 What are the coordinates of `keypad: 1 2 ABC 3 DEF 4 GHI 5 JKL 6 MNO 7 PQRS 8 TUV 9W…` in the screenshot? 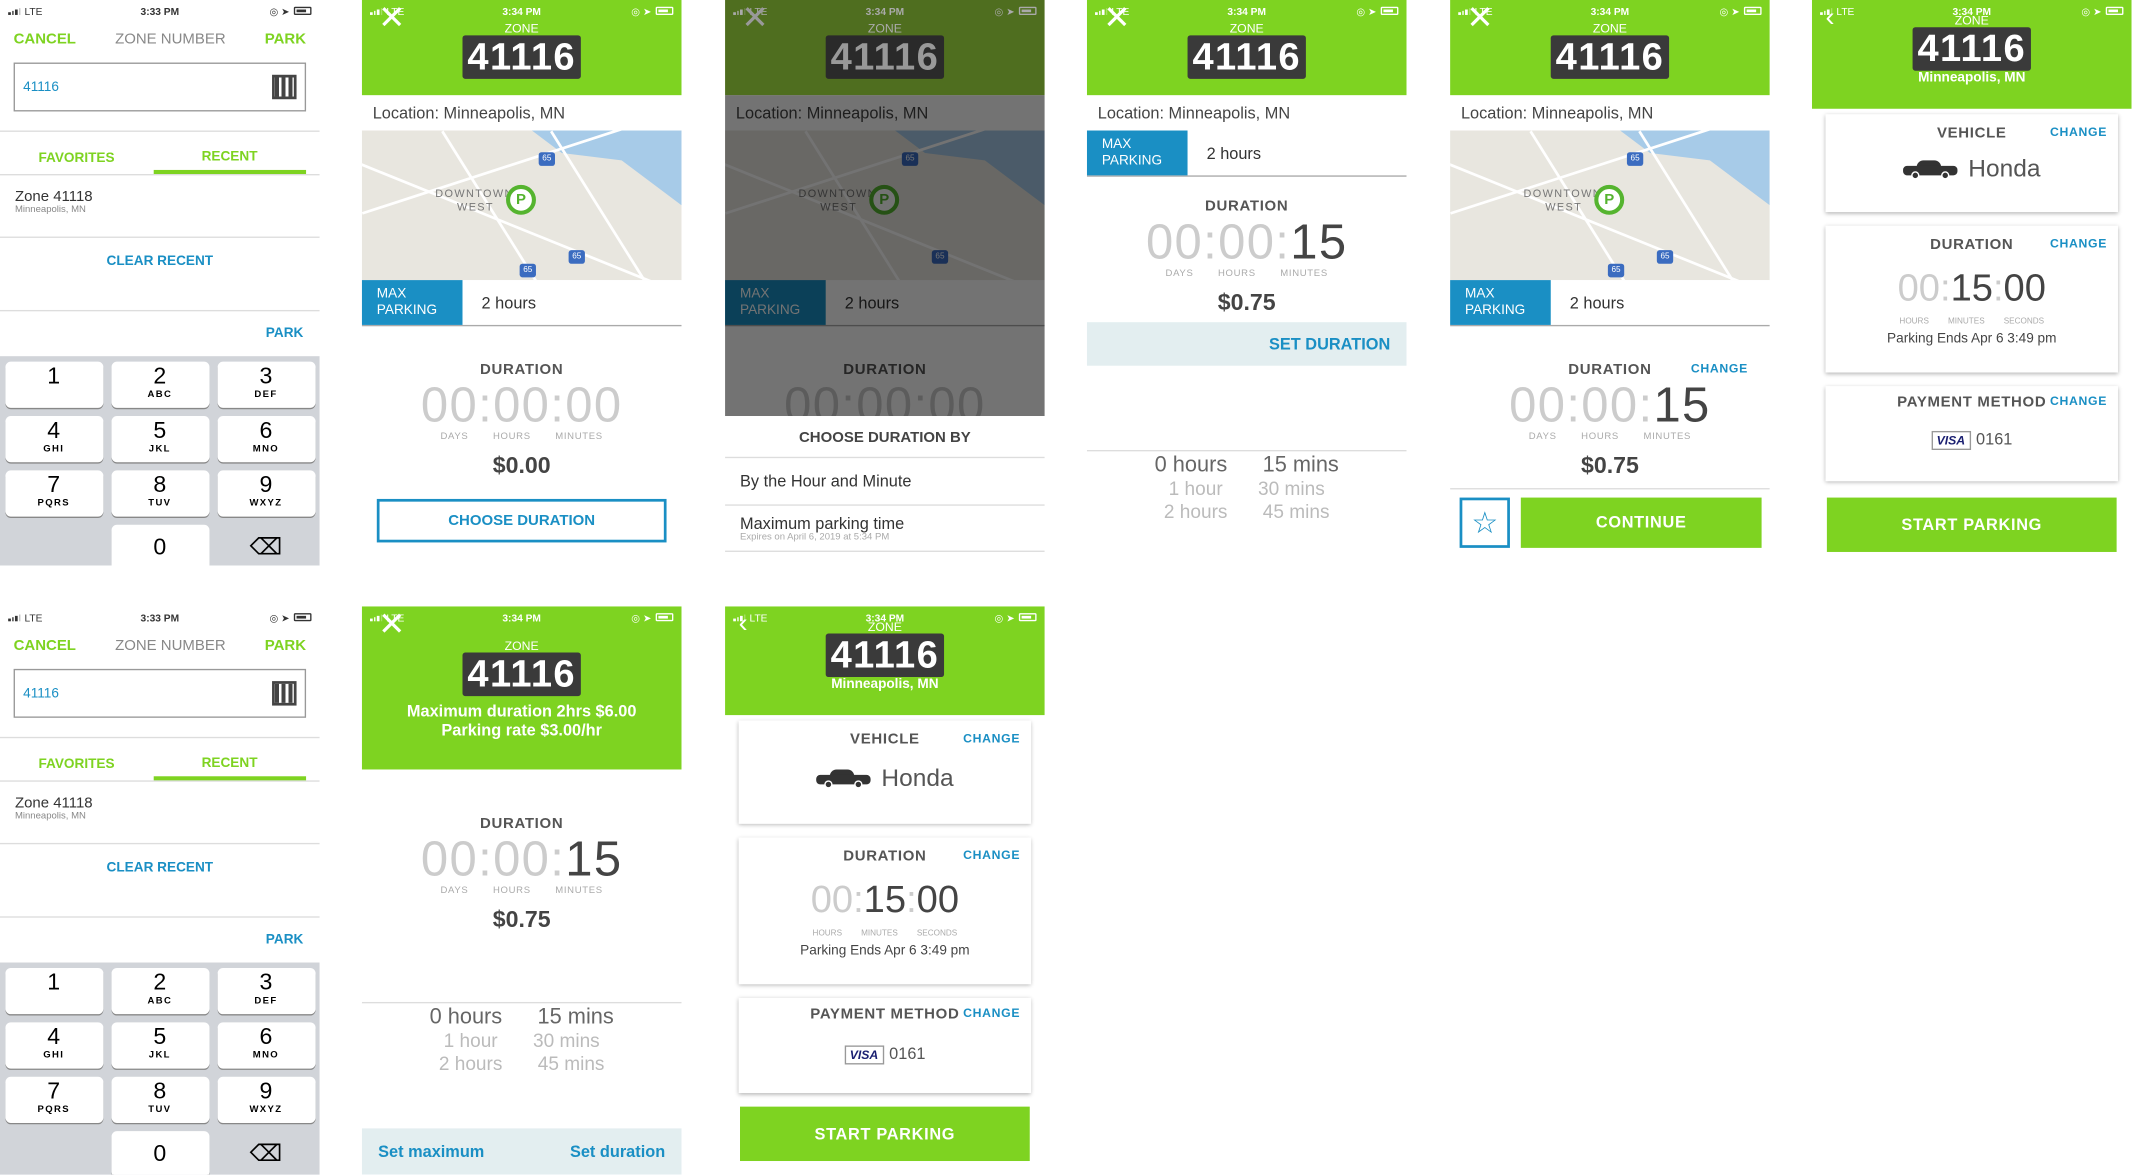 It's located at (160, 461).